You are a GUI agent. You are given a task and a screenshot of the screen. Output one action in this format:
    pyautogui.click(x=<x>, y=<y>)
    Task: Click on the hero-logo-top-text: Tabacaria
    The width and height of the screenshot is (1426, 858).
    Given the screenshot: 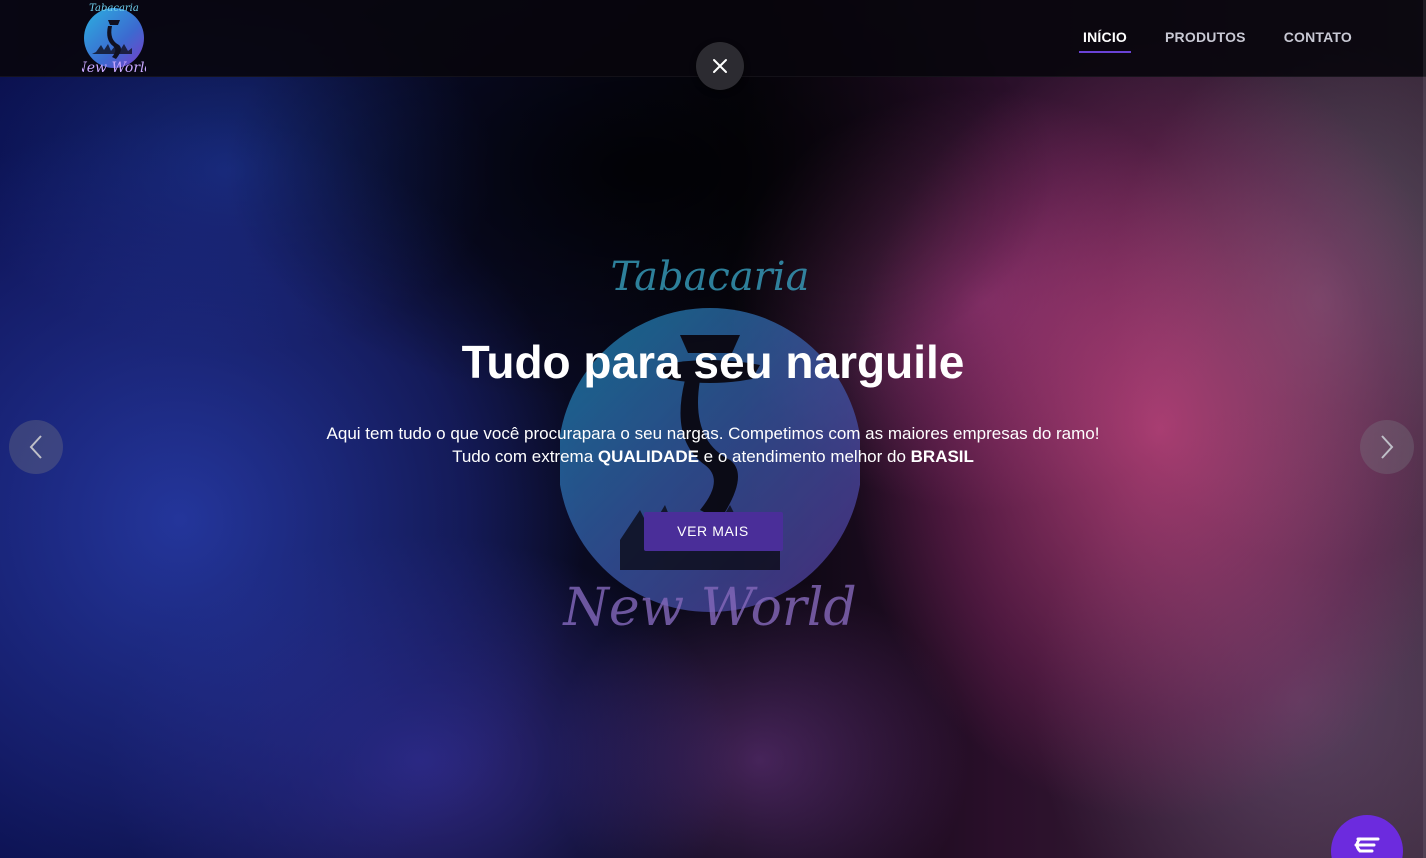 What is the action you would take?
    pyautogui.click(x=710, y=277)
    